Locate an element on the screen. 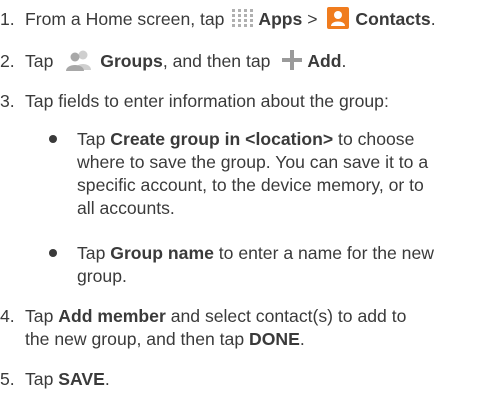 The height and width of the screenshot is (396, 502). groups-icon is located at coordinates (79, 60).